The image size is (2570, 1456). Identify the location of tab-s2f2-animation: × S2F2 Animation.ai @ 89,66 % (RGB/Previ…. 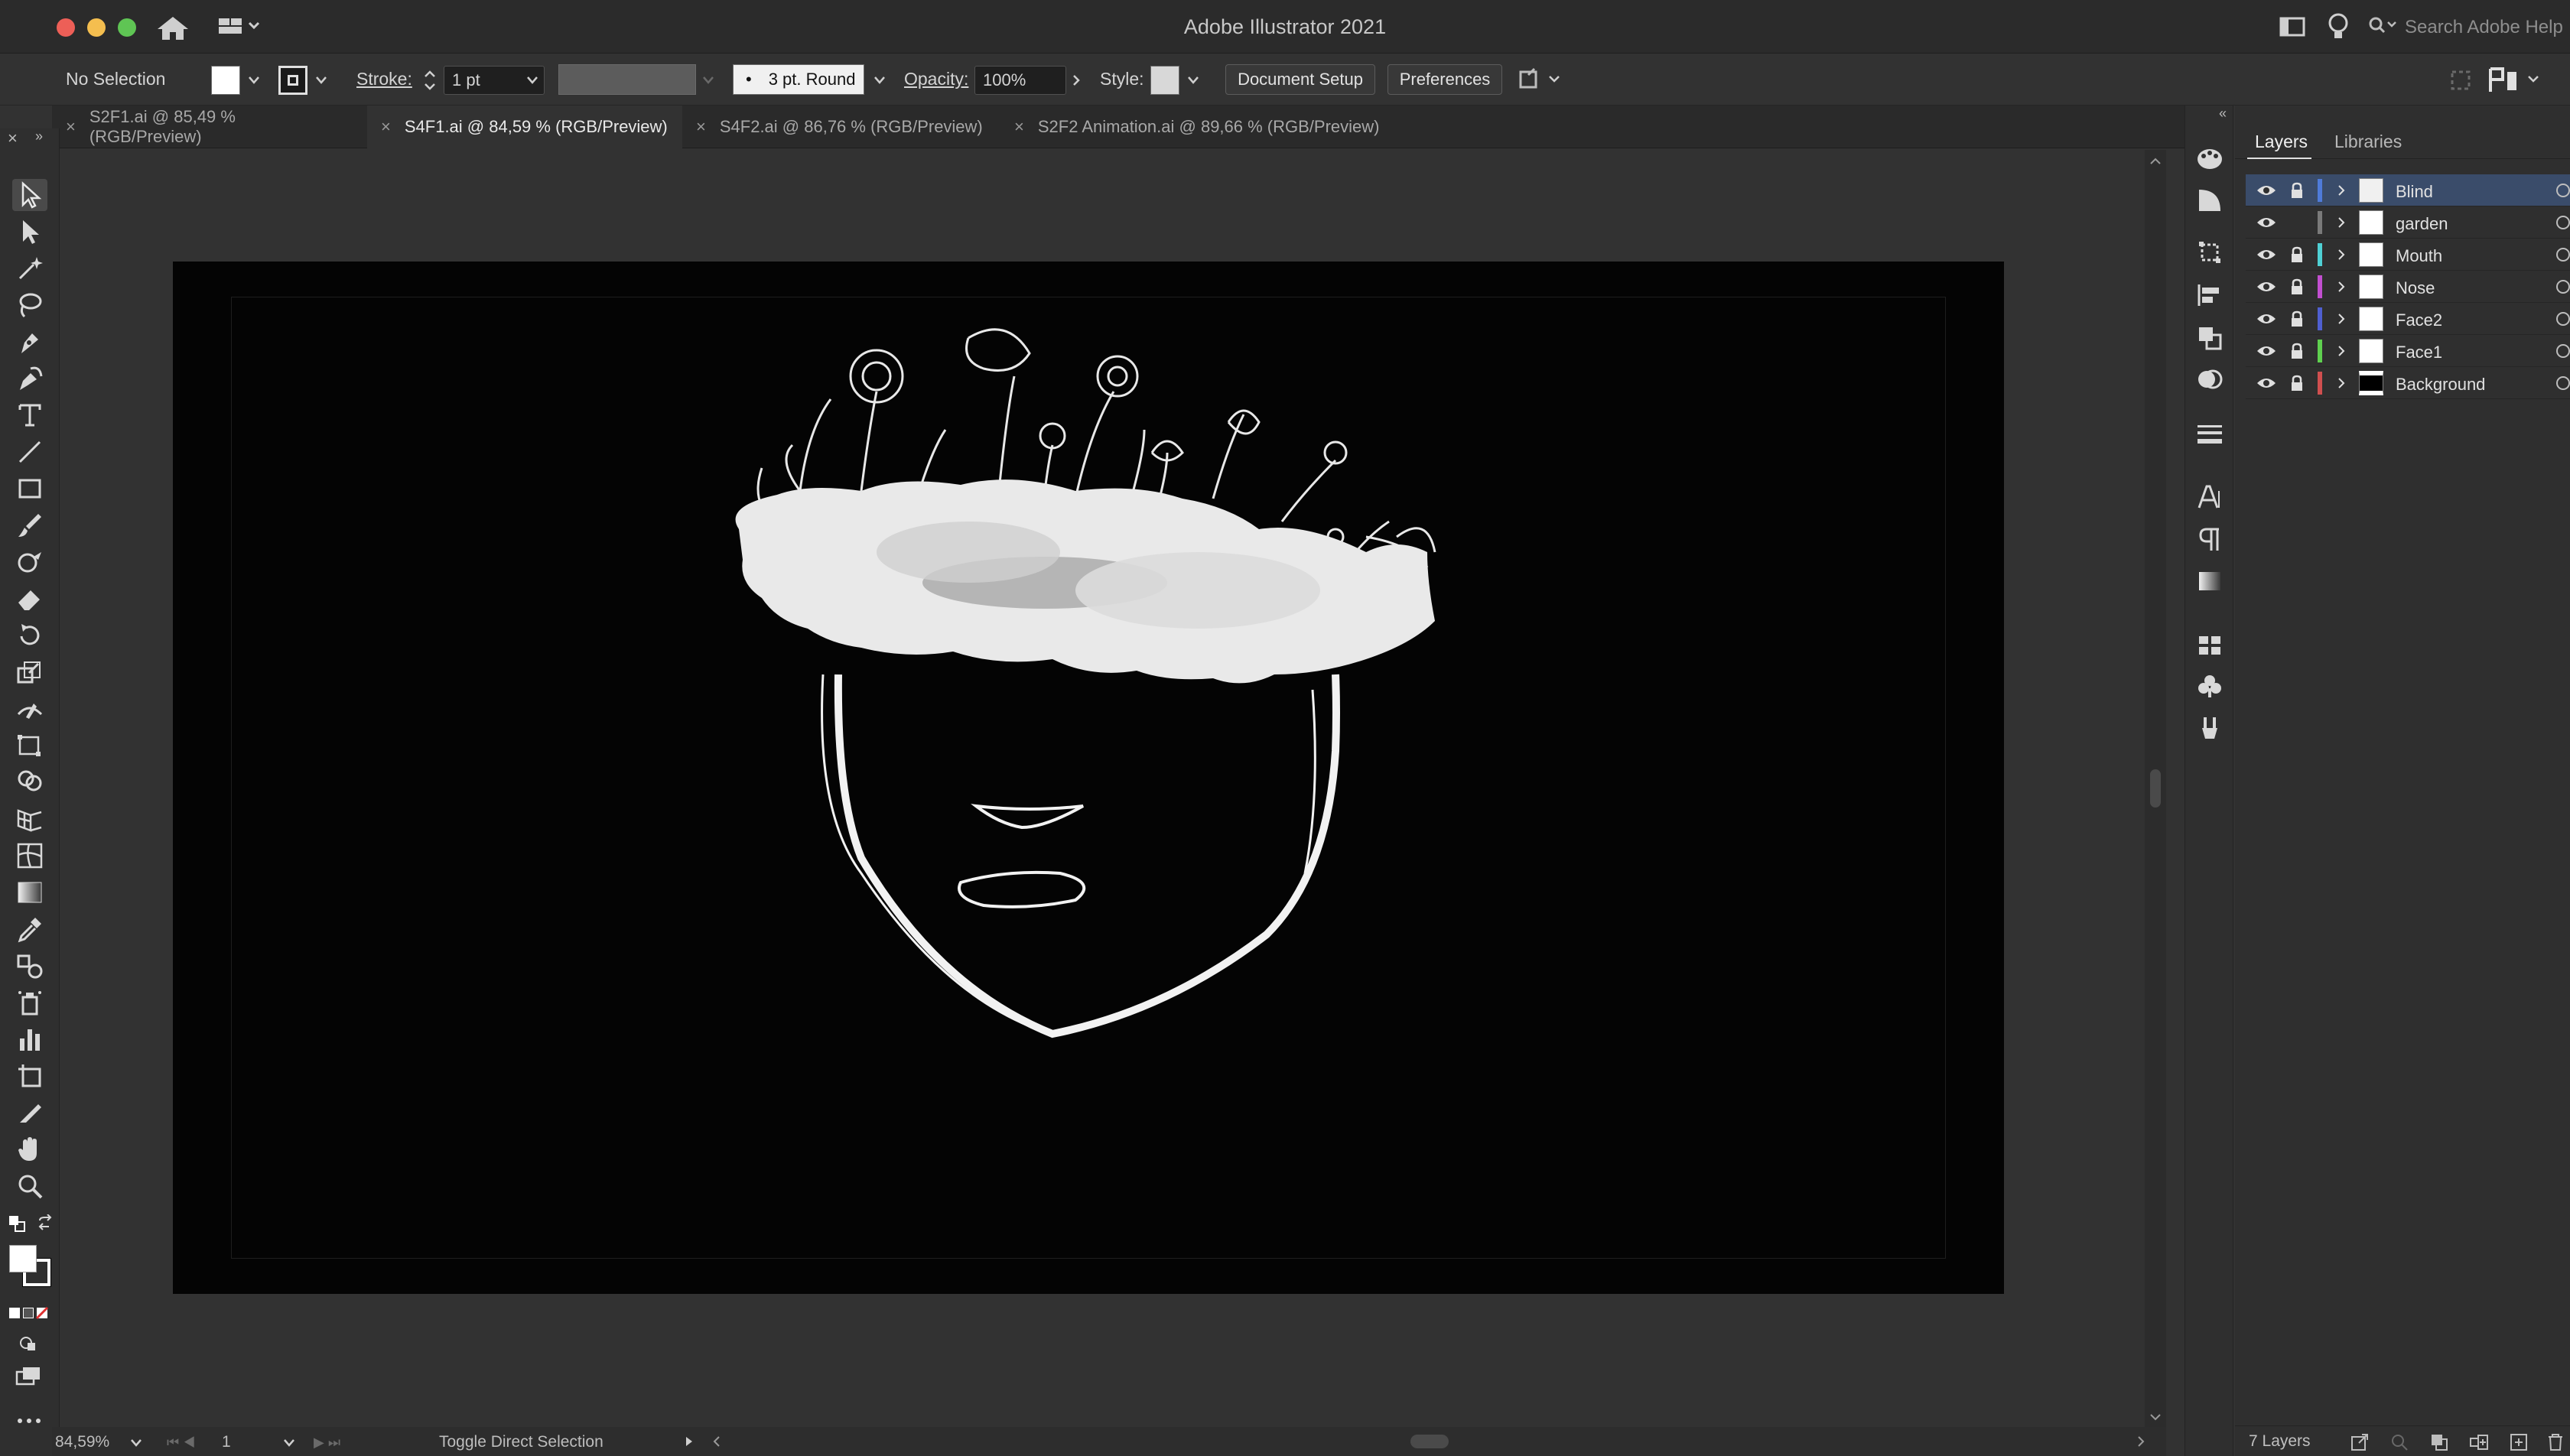
(1214, 127).